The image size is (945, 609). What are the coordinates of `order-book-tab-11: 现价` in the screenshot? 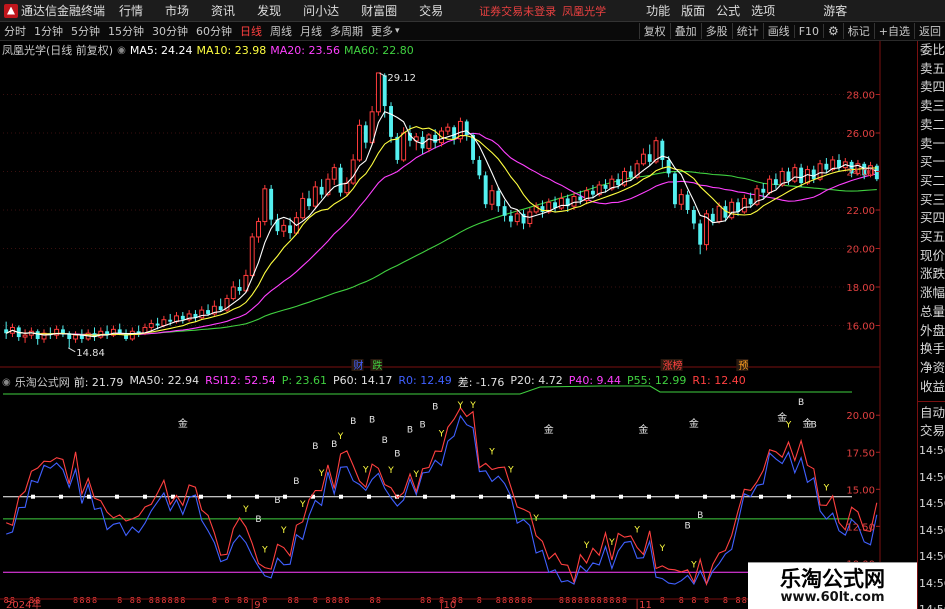 It's located at (931, 256).